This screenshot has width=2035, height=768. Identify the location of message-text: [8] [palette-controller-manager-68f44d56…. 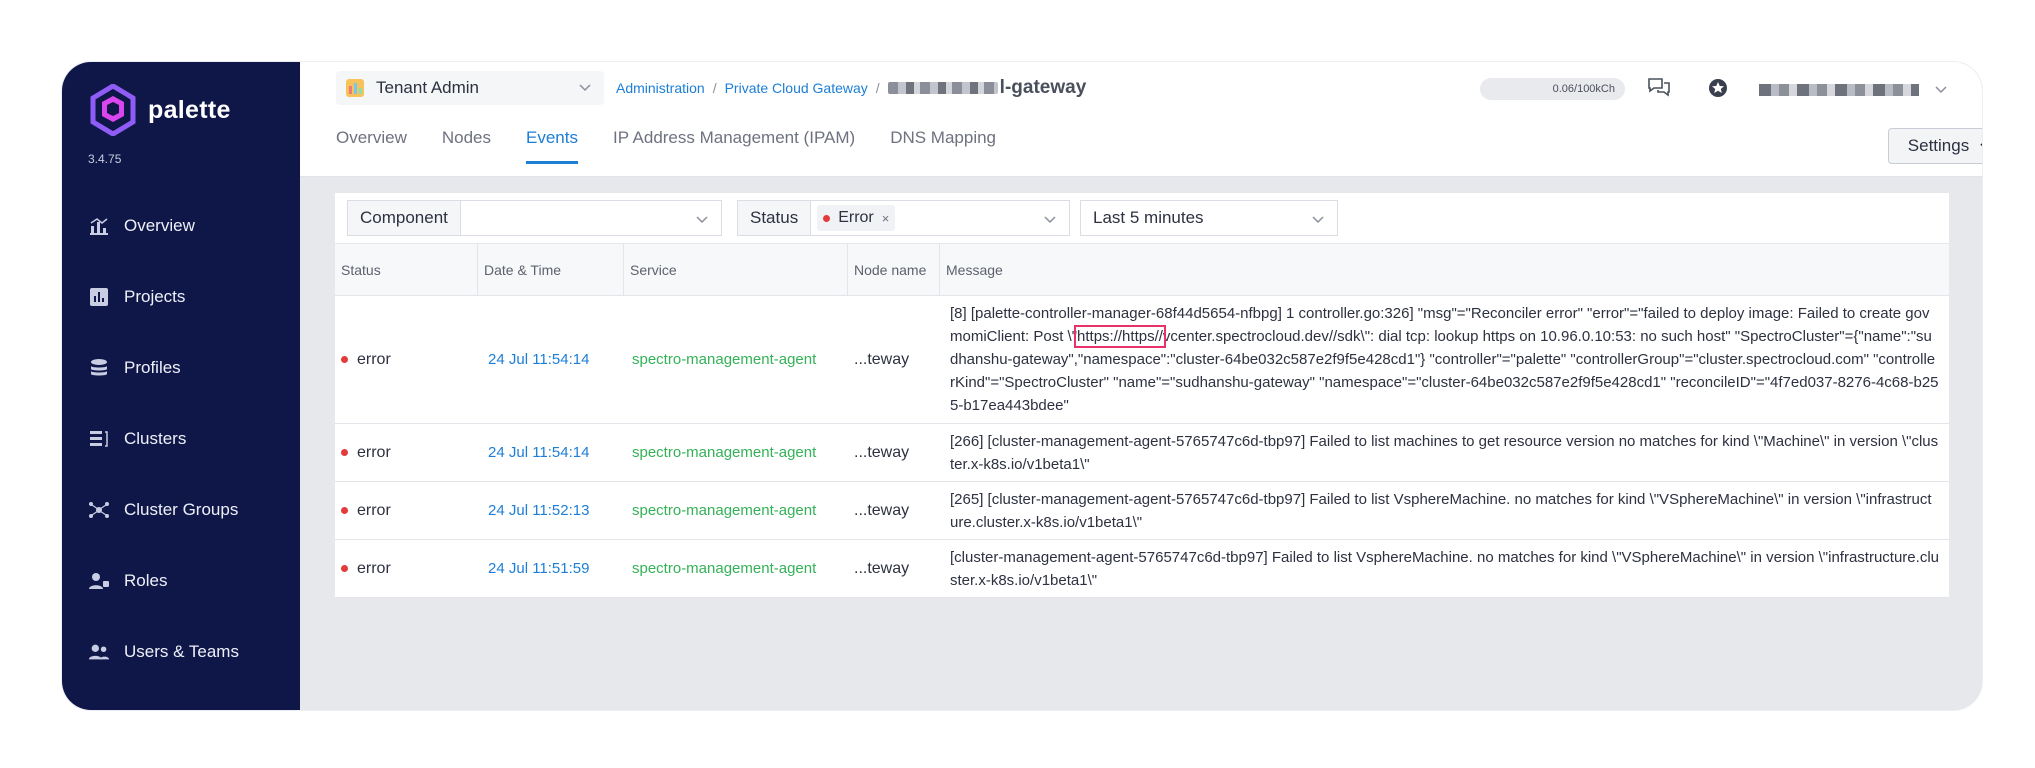
(1444, 359).